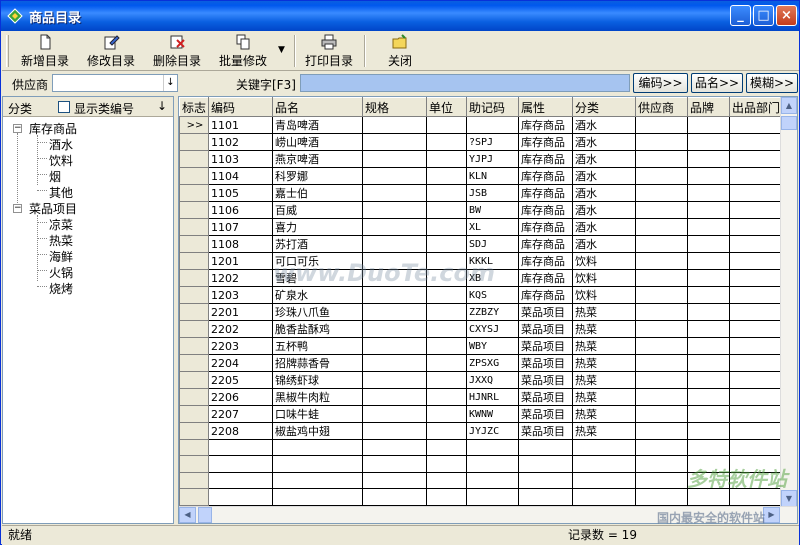 The width and height of the screenshot is (800, 545). Describe the element at coordinates (240, 244) in the screenshot. I see `table-cell: 1108` at that location.